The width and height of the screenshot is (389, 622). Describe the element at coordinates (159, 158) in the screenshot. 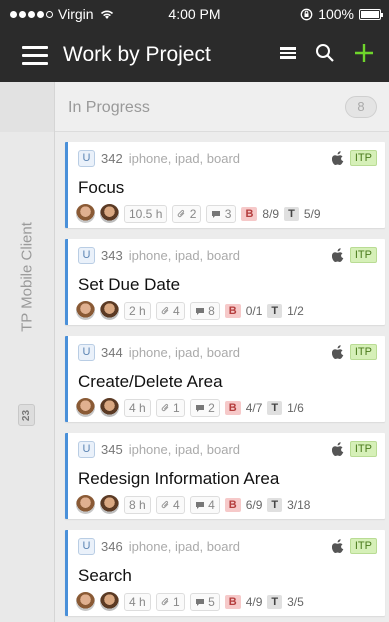

I see `card-meta: U 342 iphone, ipad, board` at that location.